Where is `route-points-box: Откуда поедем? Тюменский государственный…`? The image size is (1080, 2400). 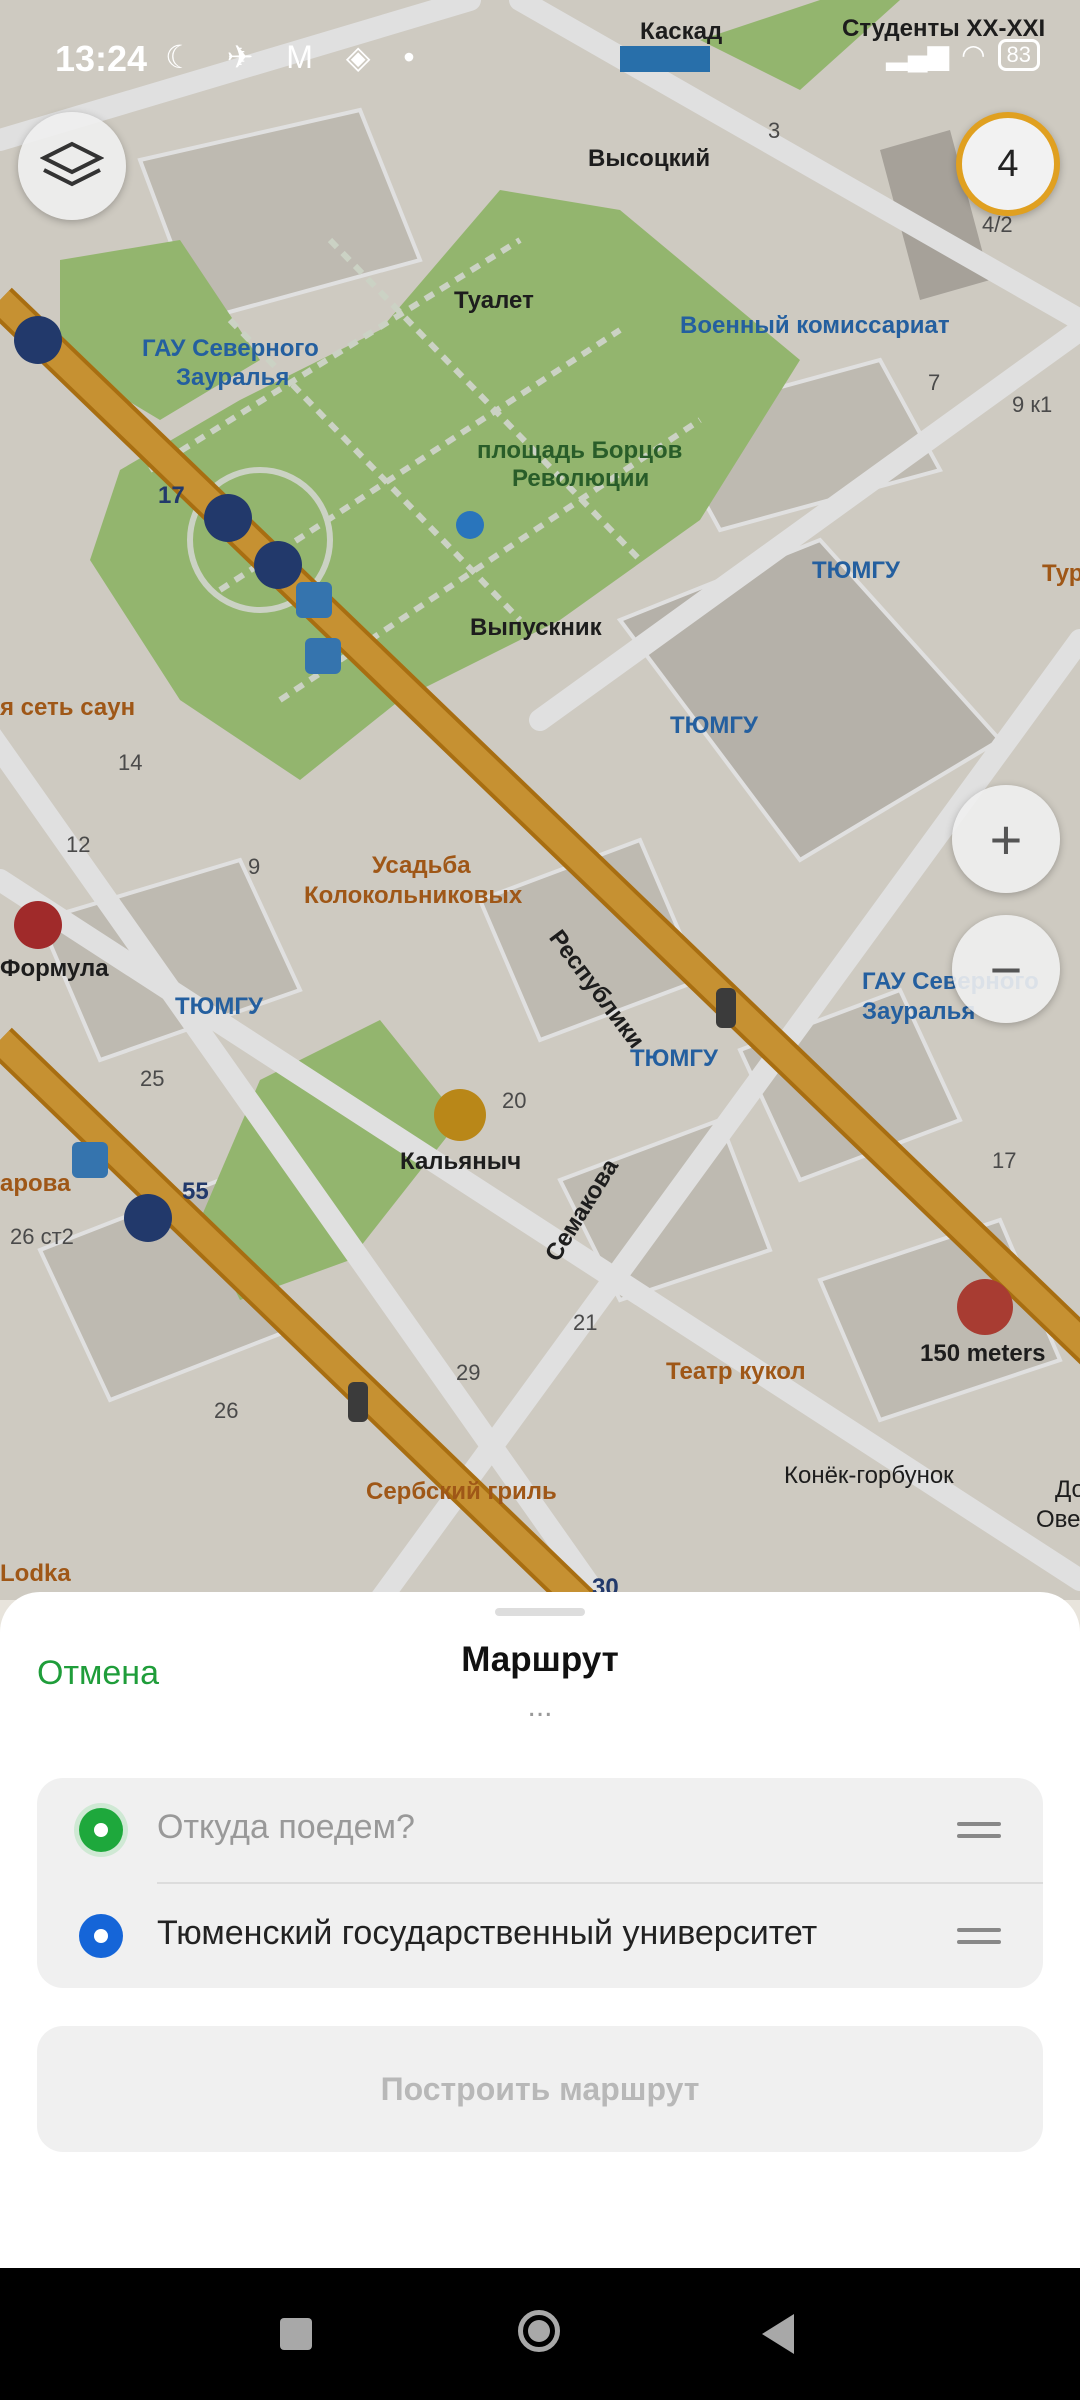 route-points-box: Откуда поедем? Тюменский государственный… is located at coordinates (540, 1883).